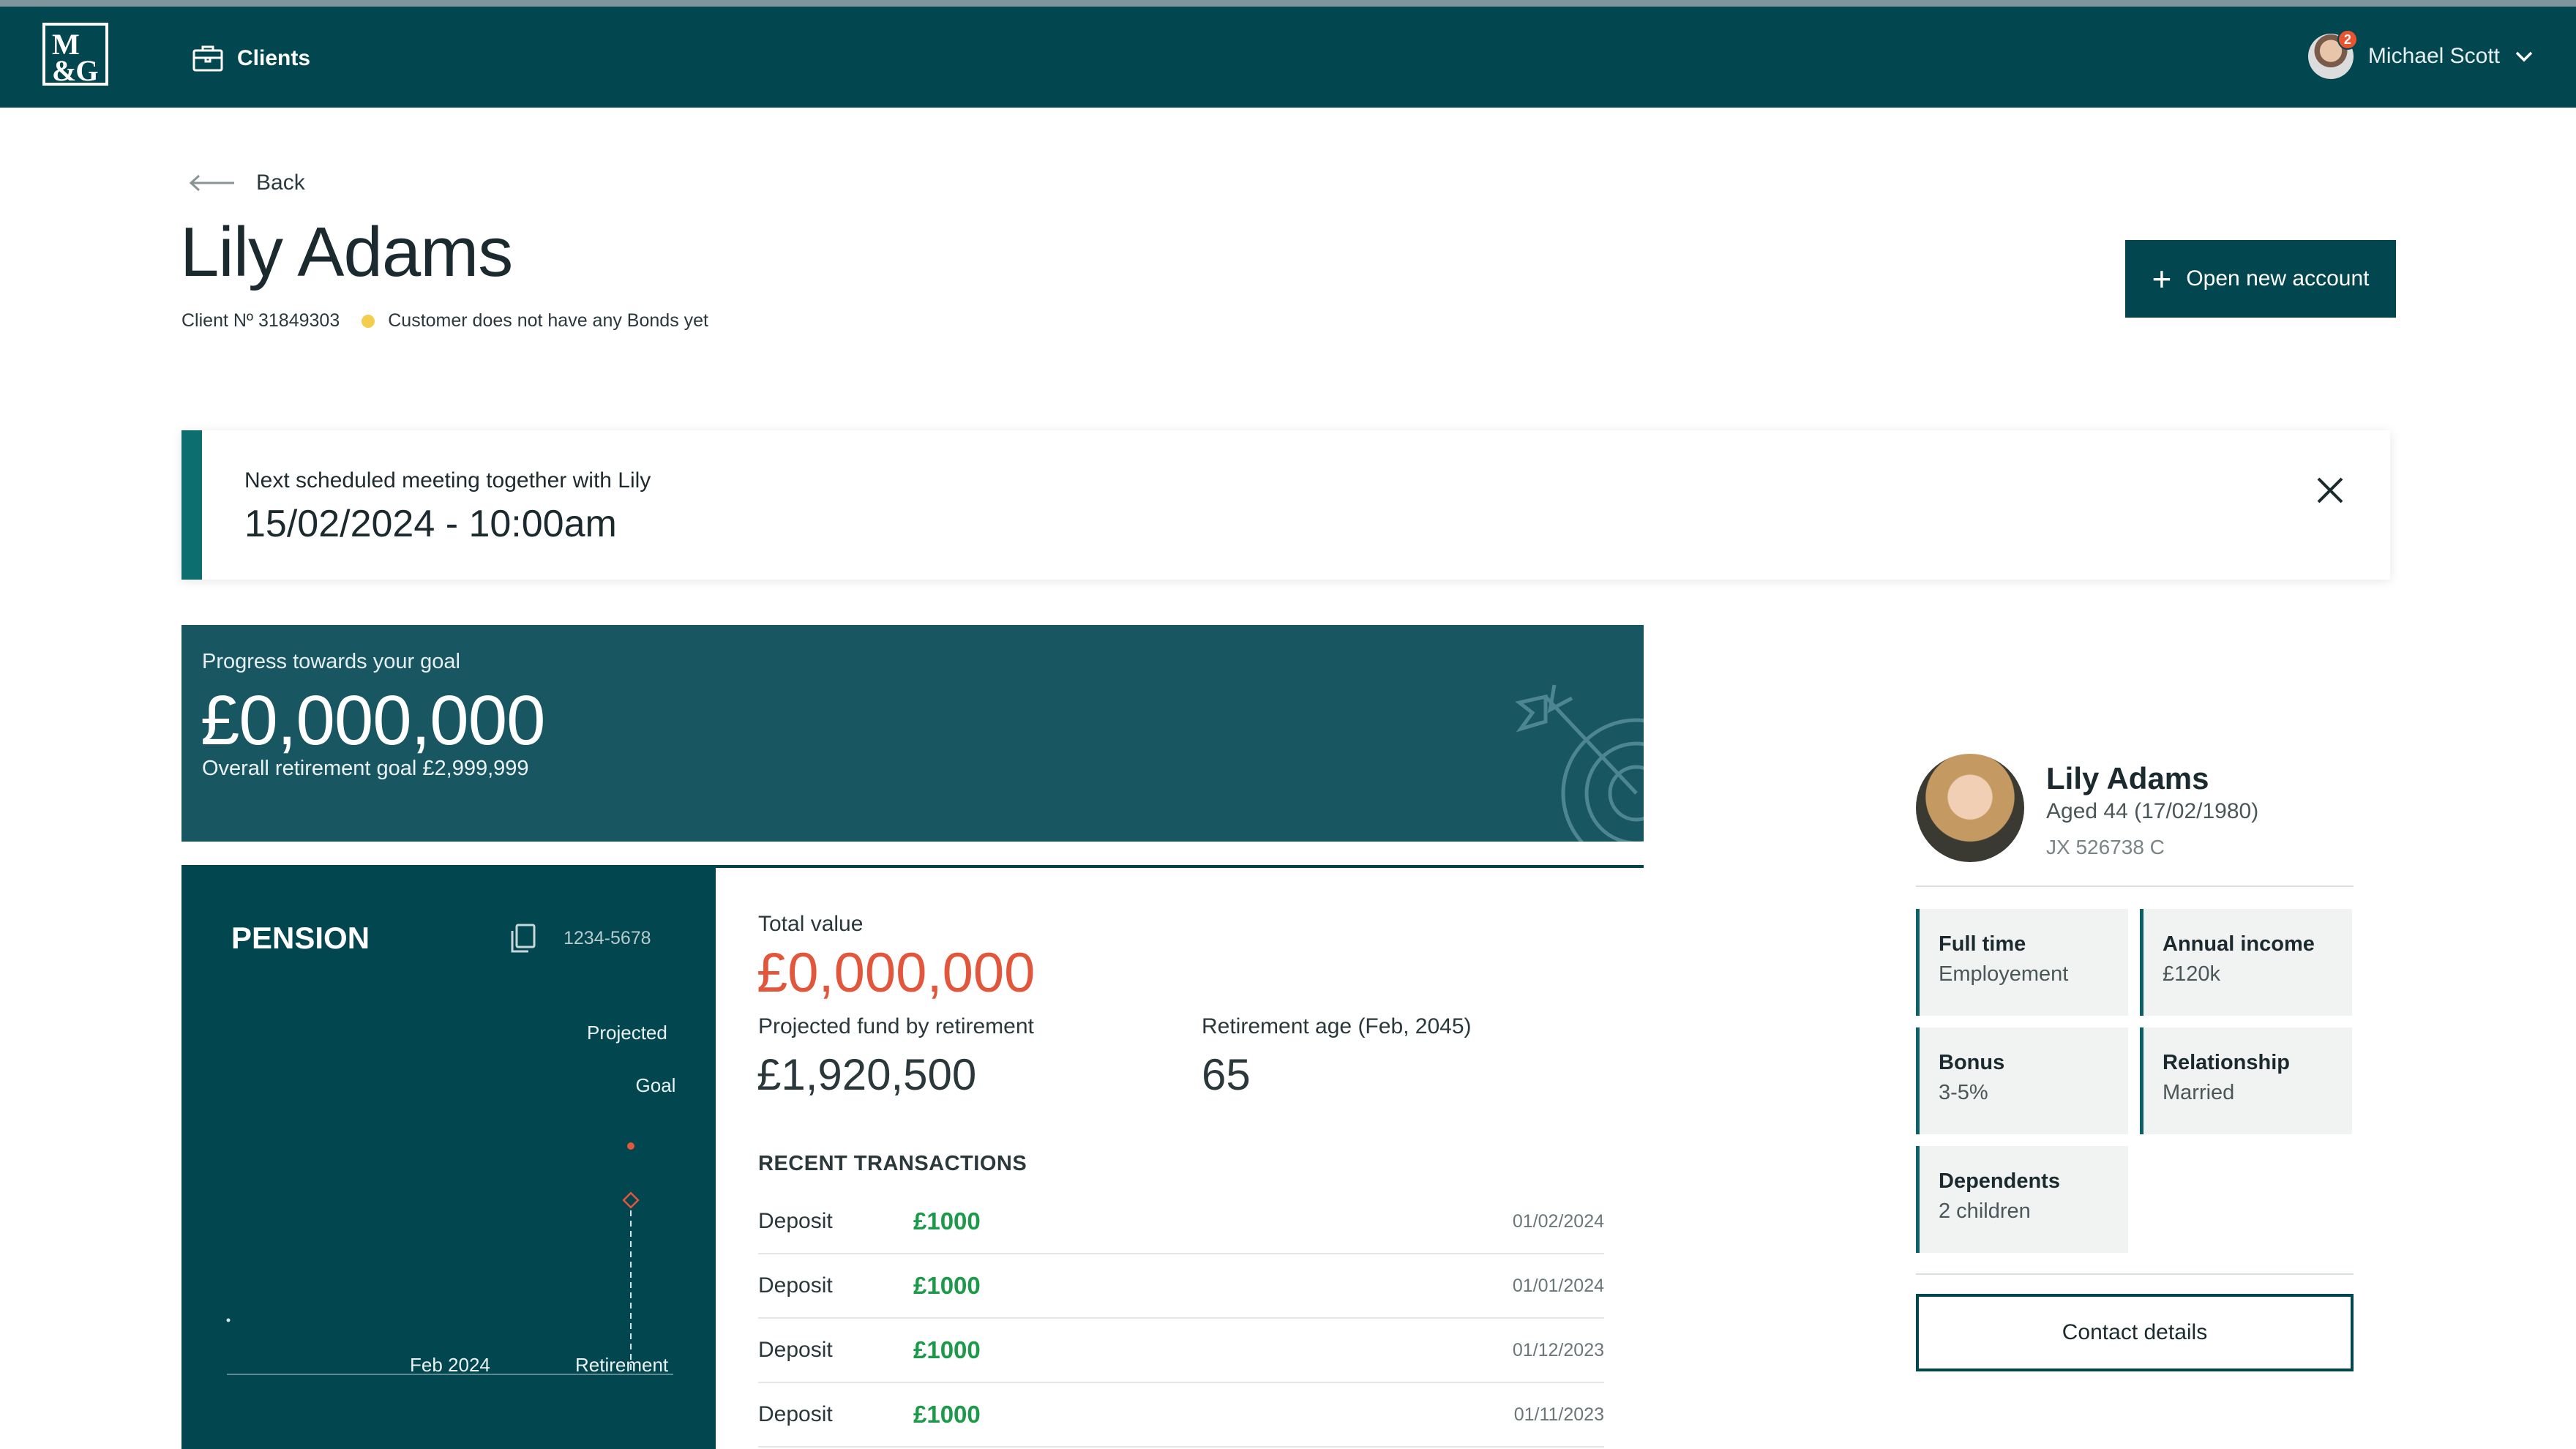  I want to click on tile-dependents: Dependents 2 children, so click(2022, 1199).